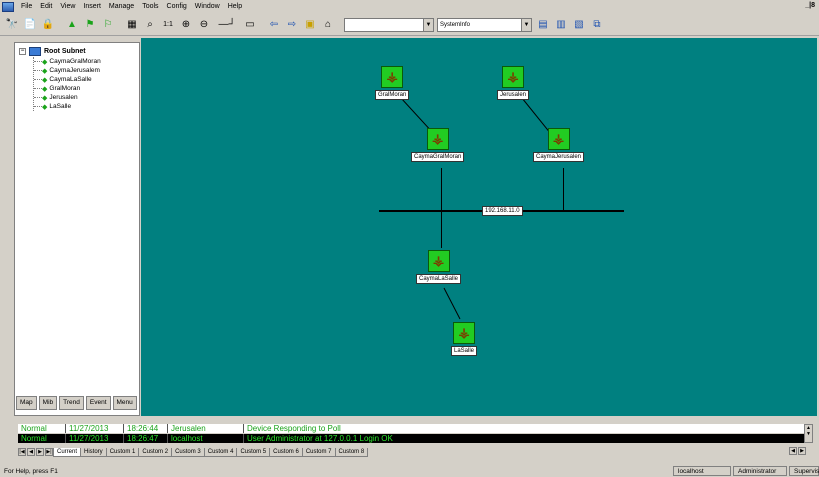 Image resolution: width=819 pixels, height=477 pixels. What do you see at coordinates (67, 97) in the screenshot?
I see `tree-item: ◆ Jerusalen` at bounding box center [67, 97].